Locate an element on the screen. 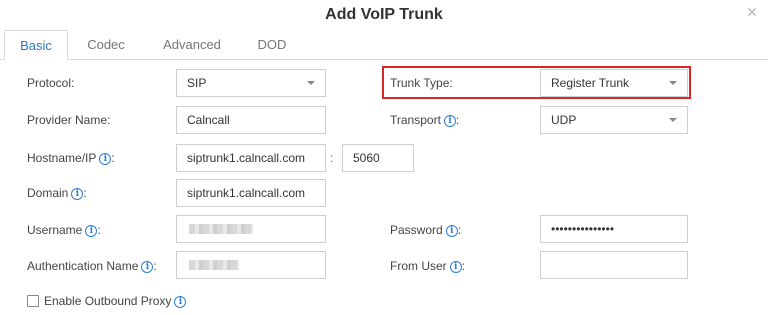 The width and height of the screenshot is (768, 315). hostname-label-text: Hostname/IP is located at coordinates (62, 158).